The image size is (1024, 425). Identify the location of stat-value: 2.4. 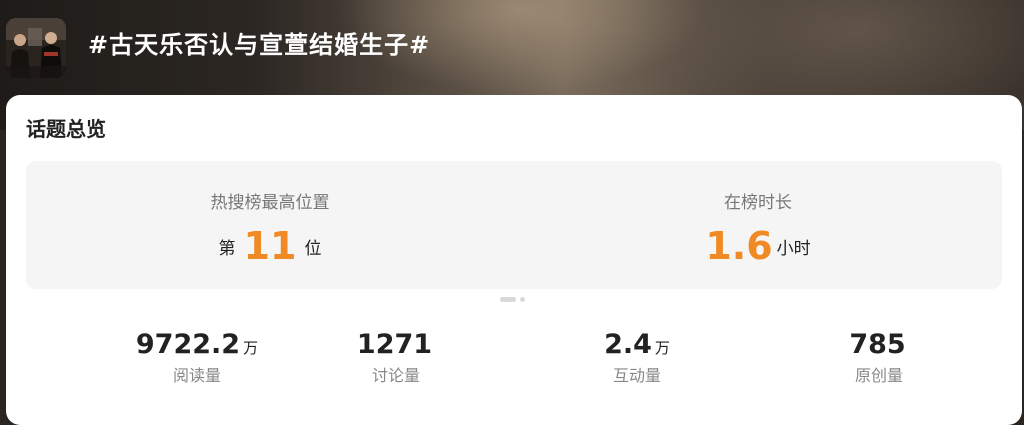
(628, 344).